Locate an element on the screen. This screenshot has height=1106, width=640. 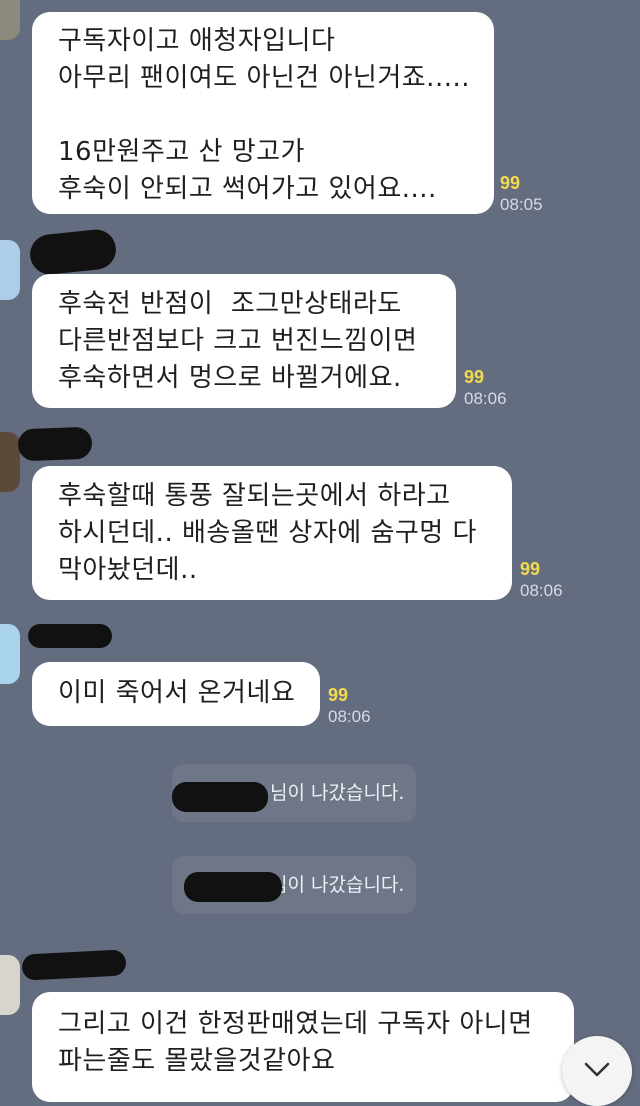
message-time: 08:05 is located at coordinates (521, 204).